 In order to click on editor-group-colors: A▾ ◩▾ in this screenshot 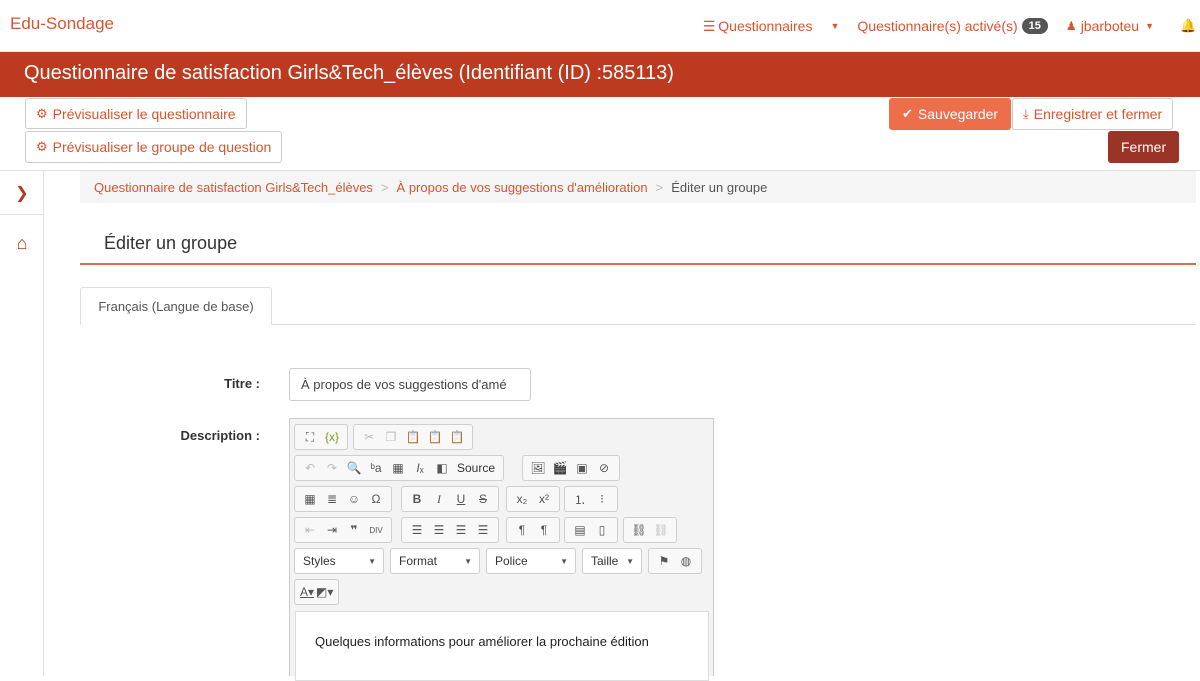, I will do `click(317, 592)`.